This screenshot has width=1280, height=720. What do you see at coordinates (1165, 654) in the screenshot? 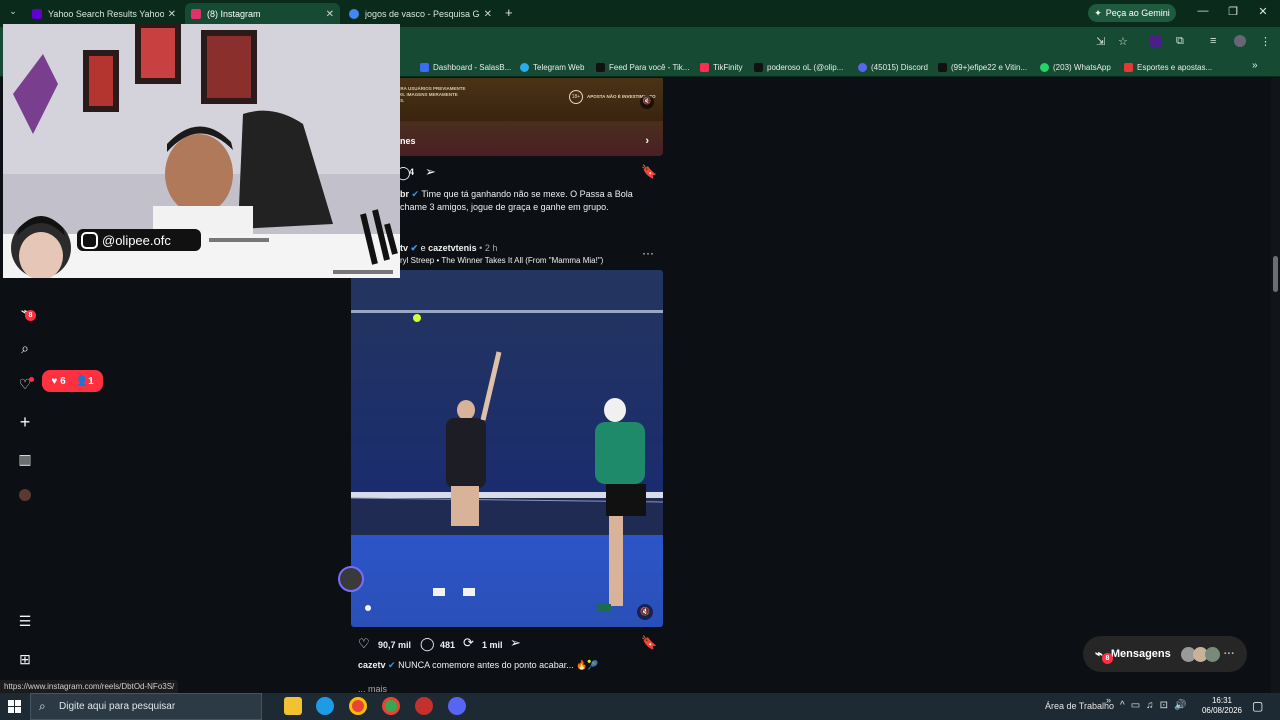
I see `messages-button: ⌁ 8 Mensagens ···` at bounding box center [1165, 654].